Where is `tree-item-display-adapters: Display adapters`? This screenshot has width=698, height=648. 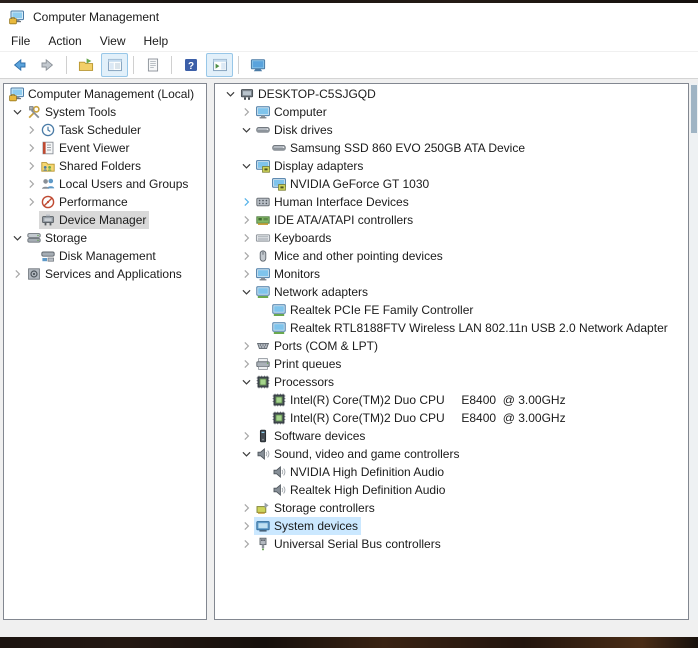 tree-item-display-adapters: Display adapters is located at coordinates (451, 166).